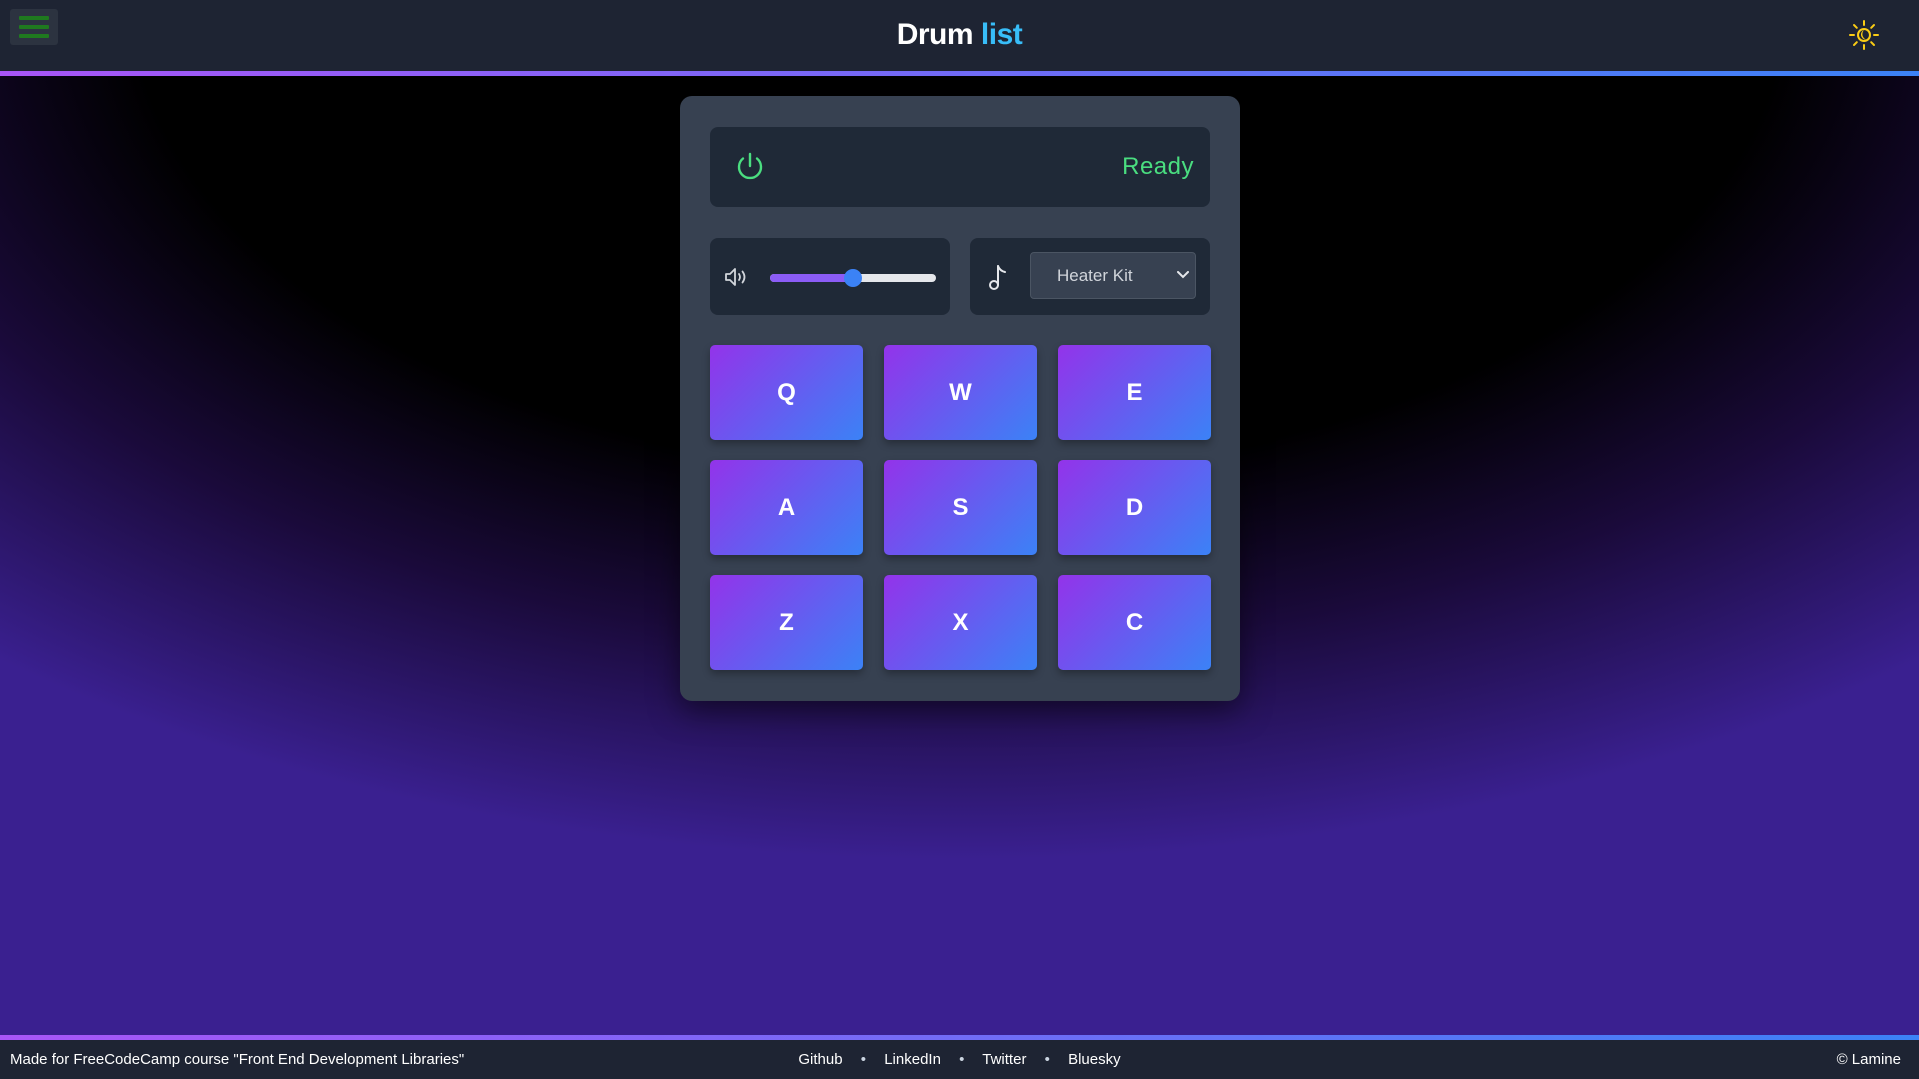 This screenshot has height=1079, width=1919. I want to click on footer-links: Github • LinkedIn • Twitter • Bluesky, so click(959, 1059).